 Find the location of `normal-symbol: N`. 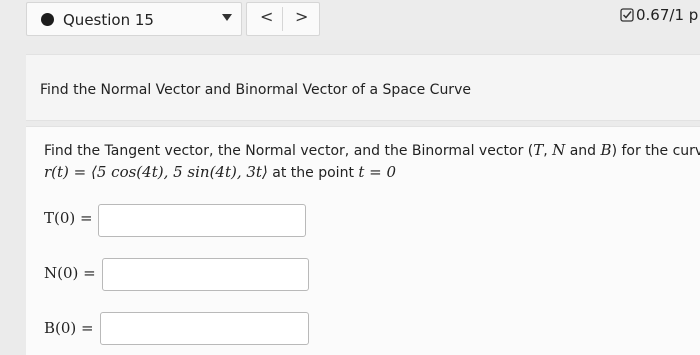

normal-symbol: N is located at coordinates (559, 150).